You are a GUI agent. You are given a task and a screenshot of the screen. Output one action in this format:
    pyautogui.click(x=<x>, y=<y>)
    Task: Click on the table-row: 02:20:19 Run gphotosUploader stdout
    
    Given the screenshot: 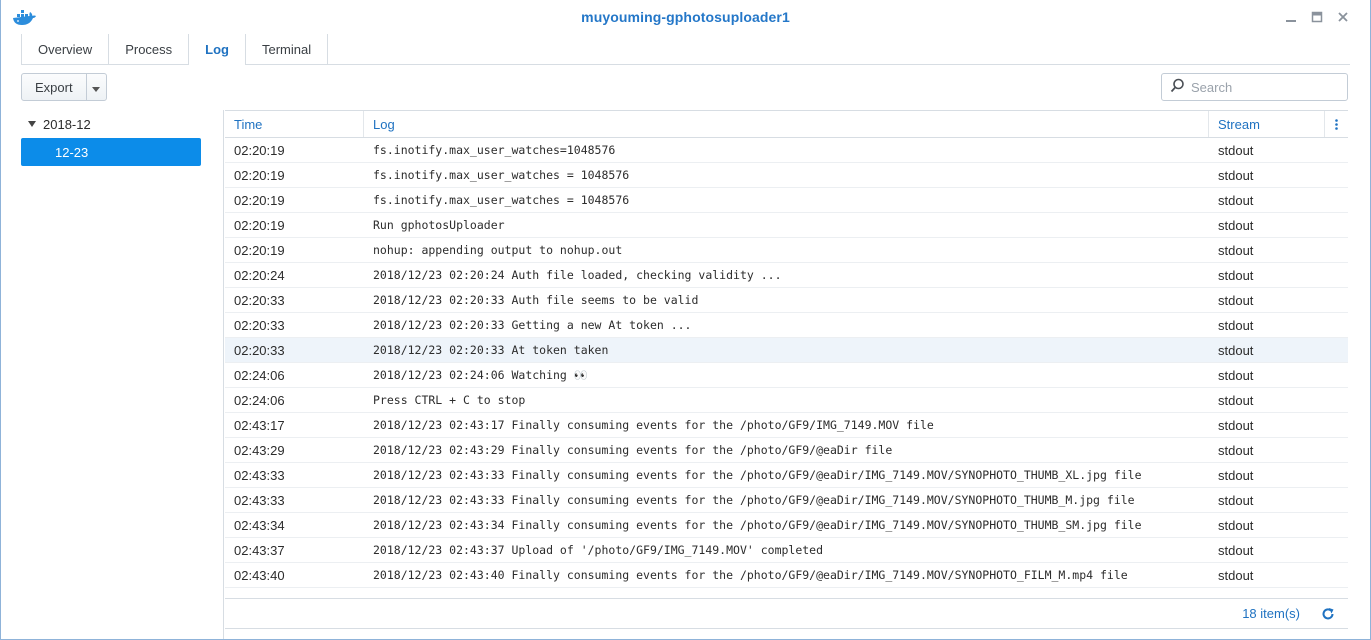 What is the action you would take?
    pyautogui.click(x=786, y=225)
    